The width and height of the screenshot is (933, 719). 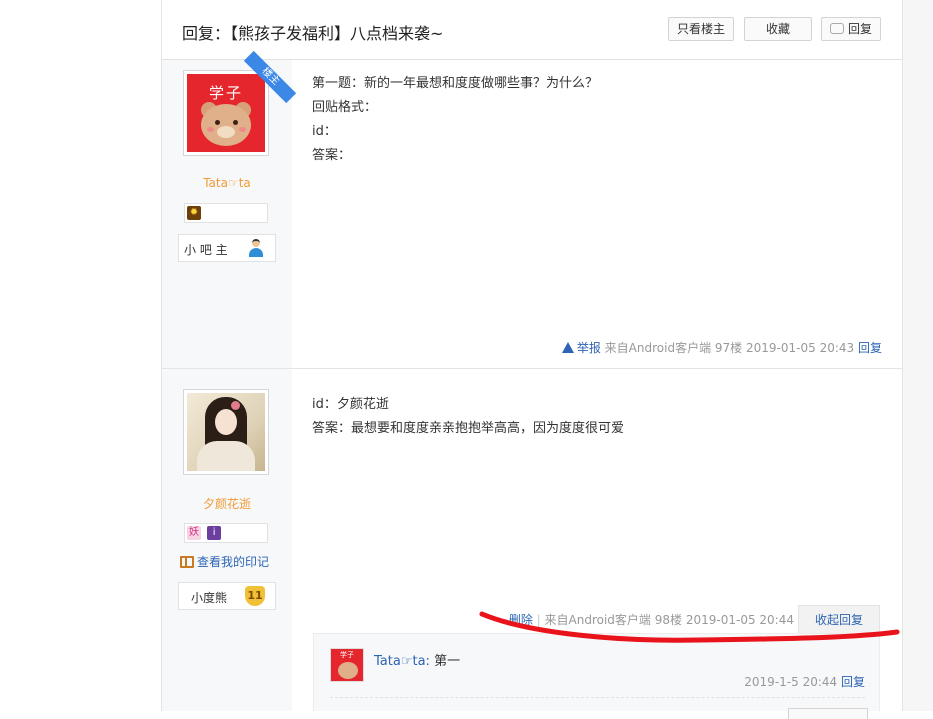 What do you see at coordinates (592, 417) in the screenshot?
I see `post-content: id：夕颜花逝 答案：最想要和度度亲亲抱抱举高高，因为度度很可爱` at bounding box center [592, 417].